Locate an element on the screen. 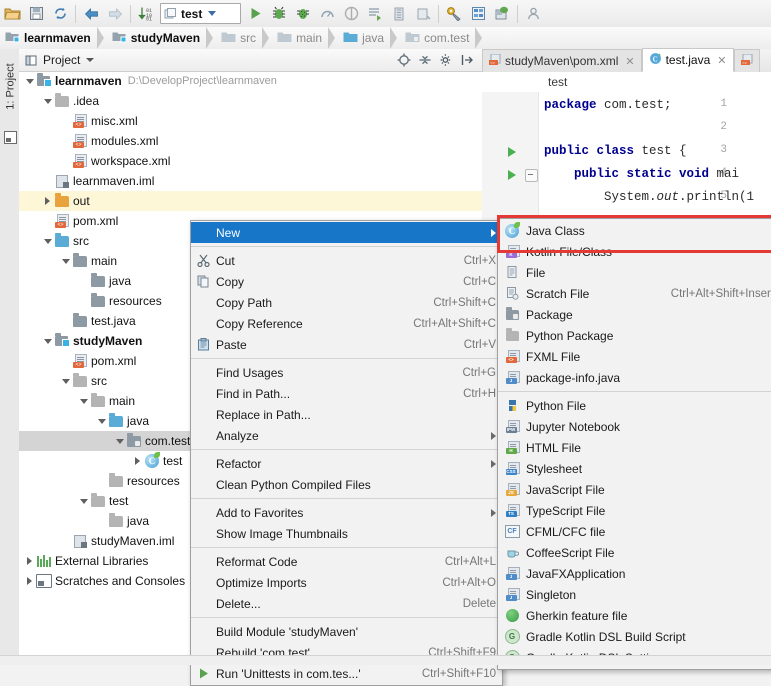 This screenshot has width=771, height=686. settings-wrench-icon is located at coordinates (454, 13).